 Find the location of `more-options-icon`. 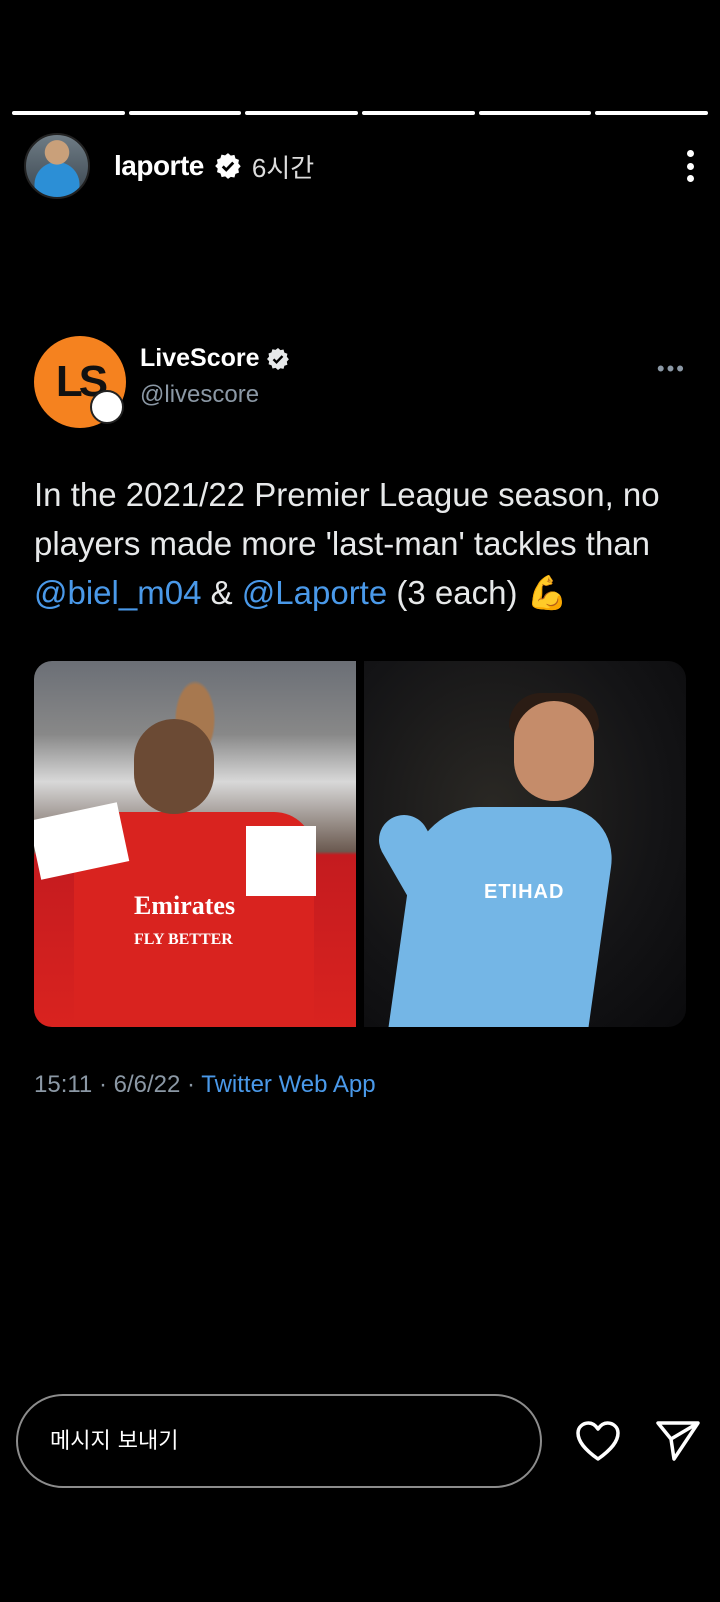

more-options-icon is located at coordinates (690, 166).